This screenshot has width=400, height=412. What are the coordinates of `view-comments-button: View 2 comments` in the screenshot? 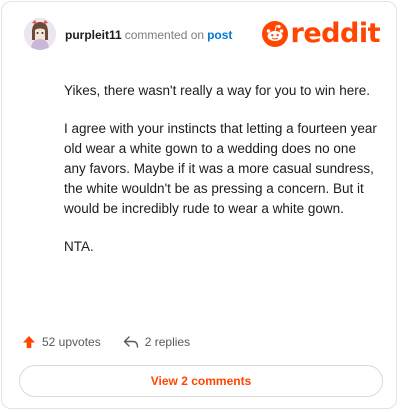 It's located at (201, 381).